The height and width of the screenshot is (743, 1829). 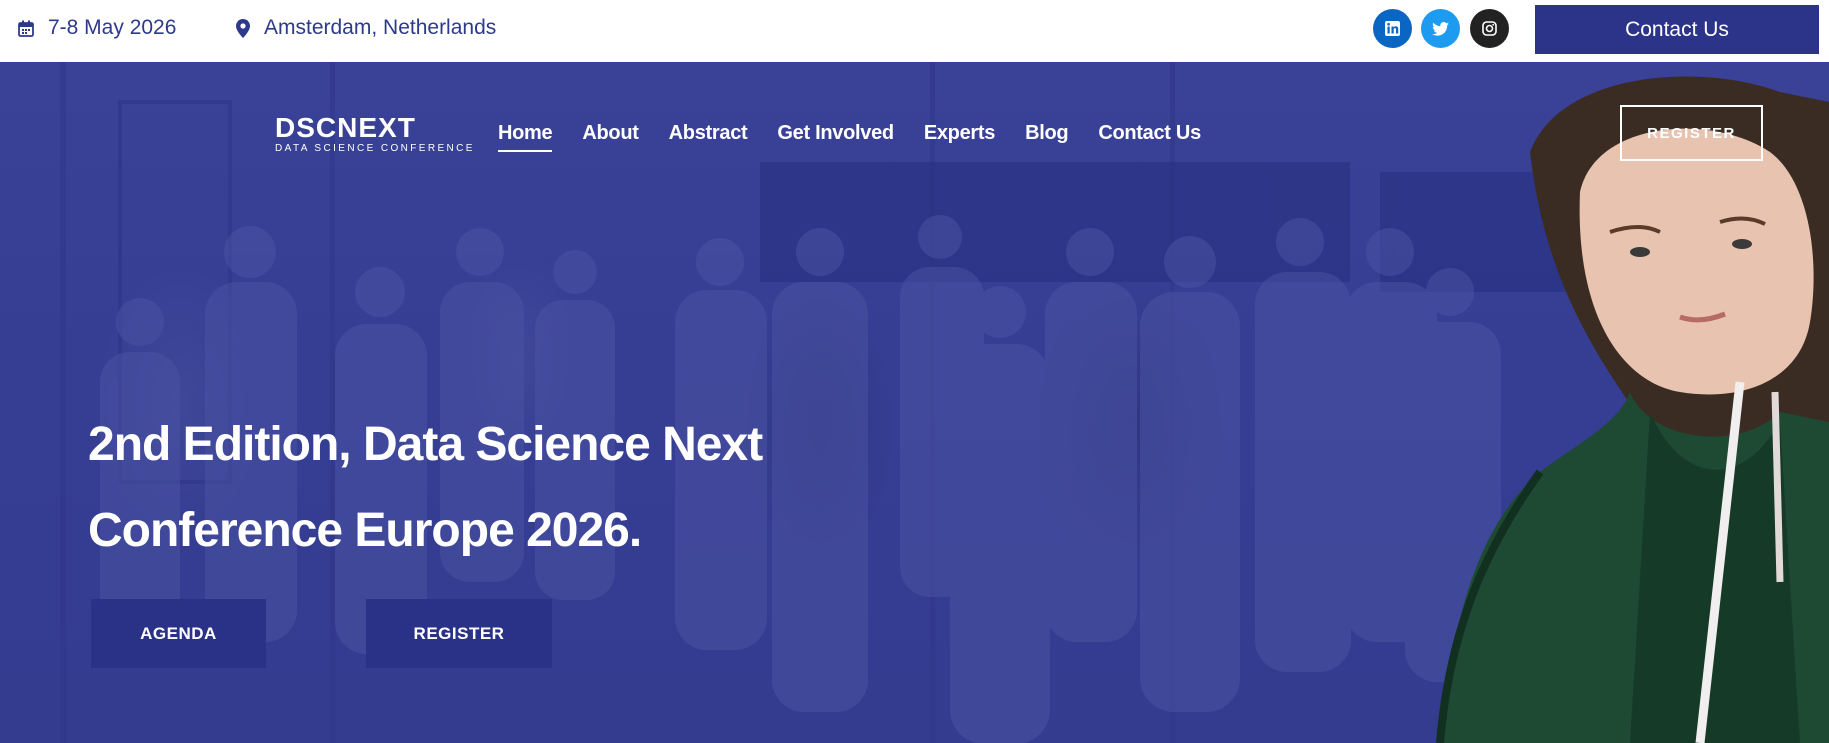 I want to click on twitter-icon, so click(x=1440, y=28).